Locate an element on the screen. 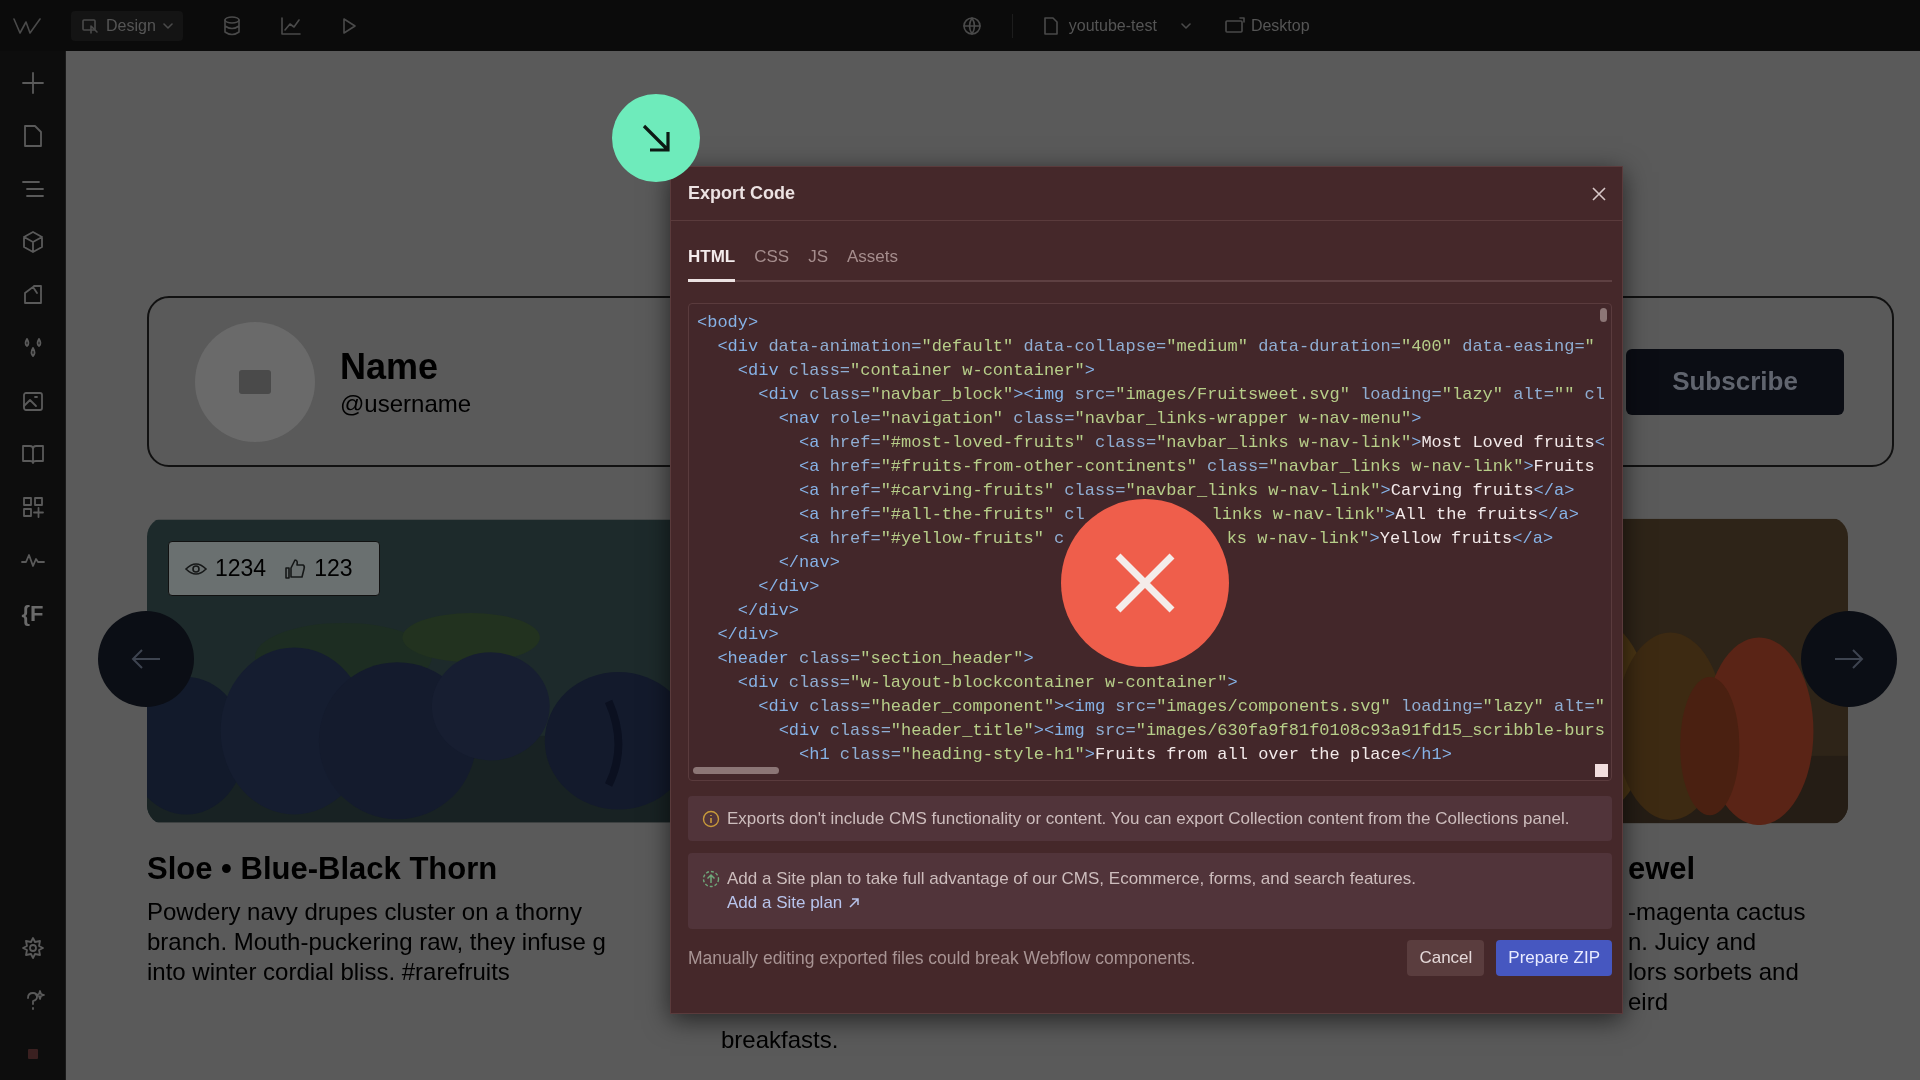 The height and width of the screenshot is (1080, 1920). code-line: <a href="#fruits-from-other-continents" class="navbar_links w-nav-link">Fruits is located at coordinates (1196, 467).